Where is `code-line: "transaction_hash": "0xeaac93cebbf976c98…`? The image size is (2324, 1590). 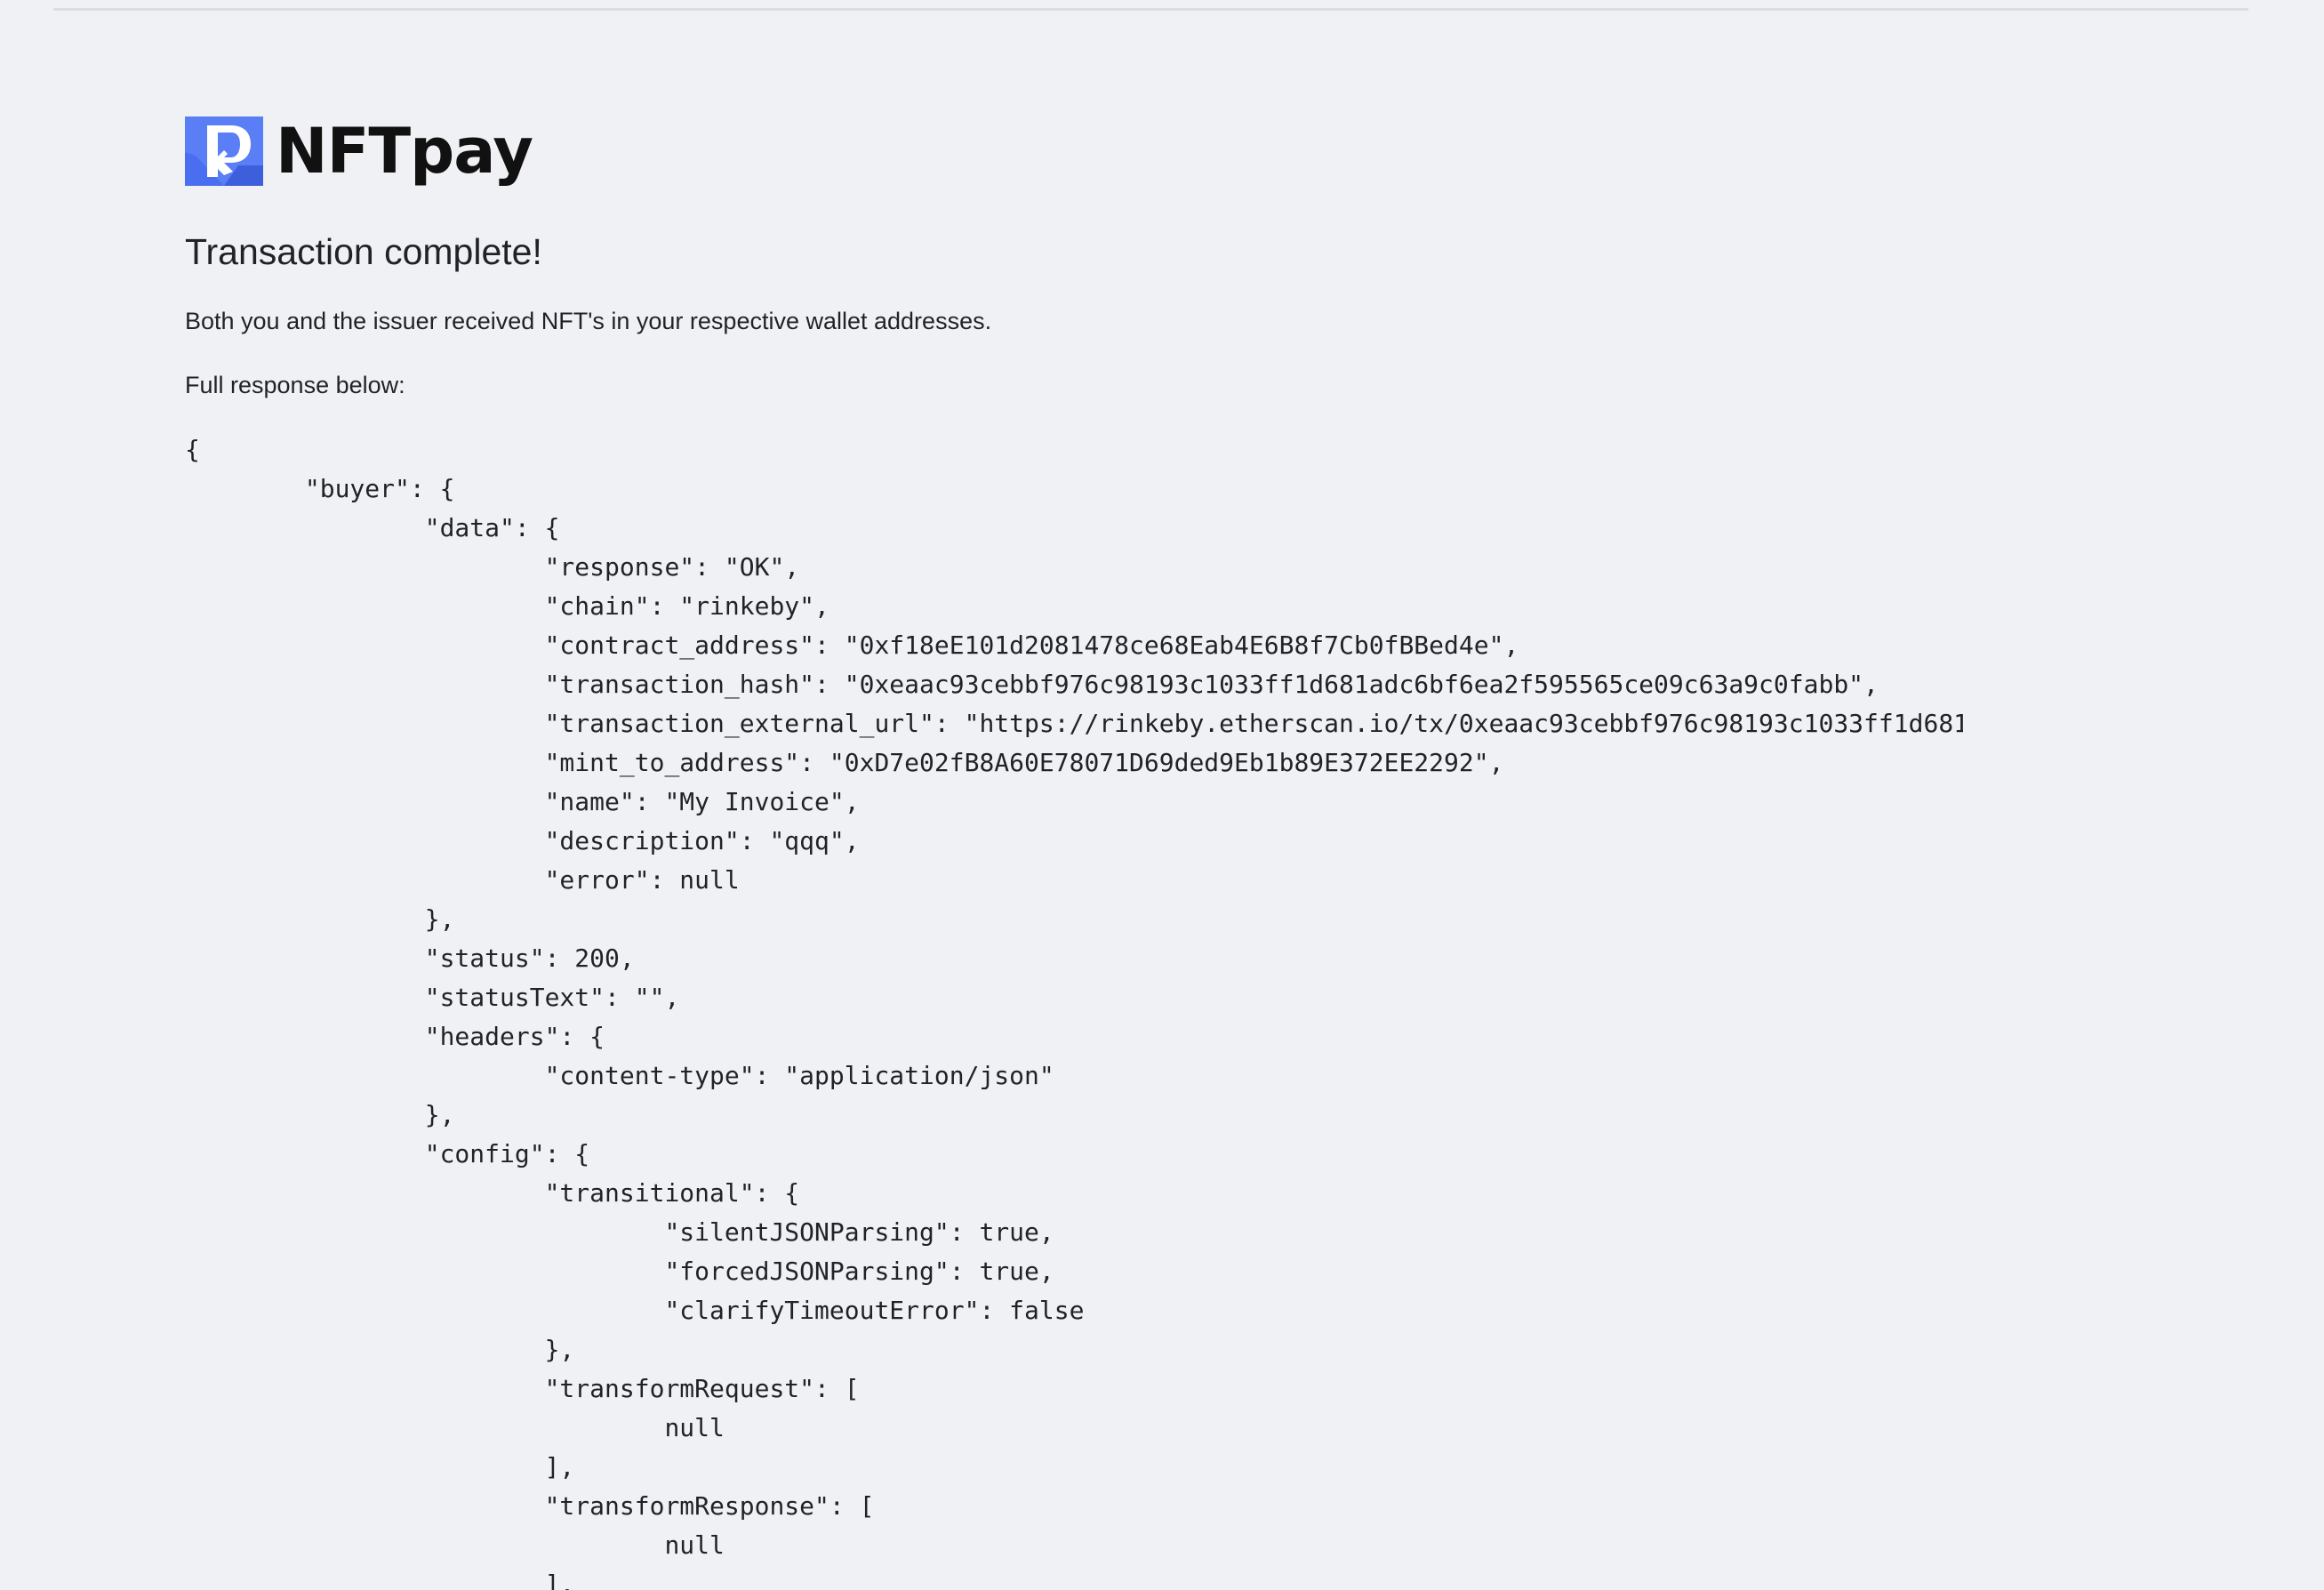 code-line: "transaction_hash": "0xeaac93cebbf976c98… is located at coordinates (1032, 684).